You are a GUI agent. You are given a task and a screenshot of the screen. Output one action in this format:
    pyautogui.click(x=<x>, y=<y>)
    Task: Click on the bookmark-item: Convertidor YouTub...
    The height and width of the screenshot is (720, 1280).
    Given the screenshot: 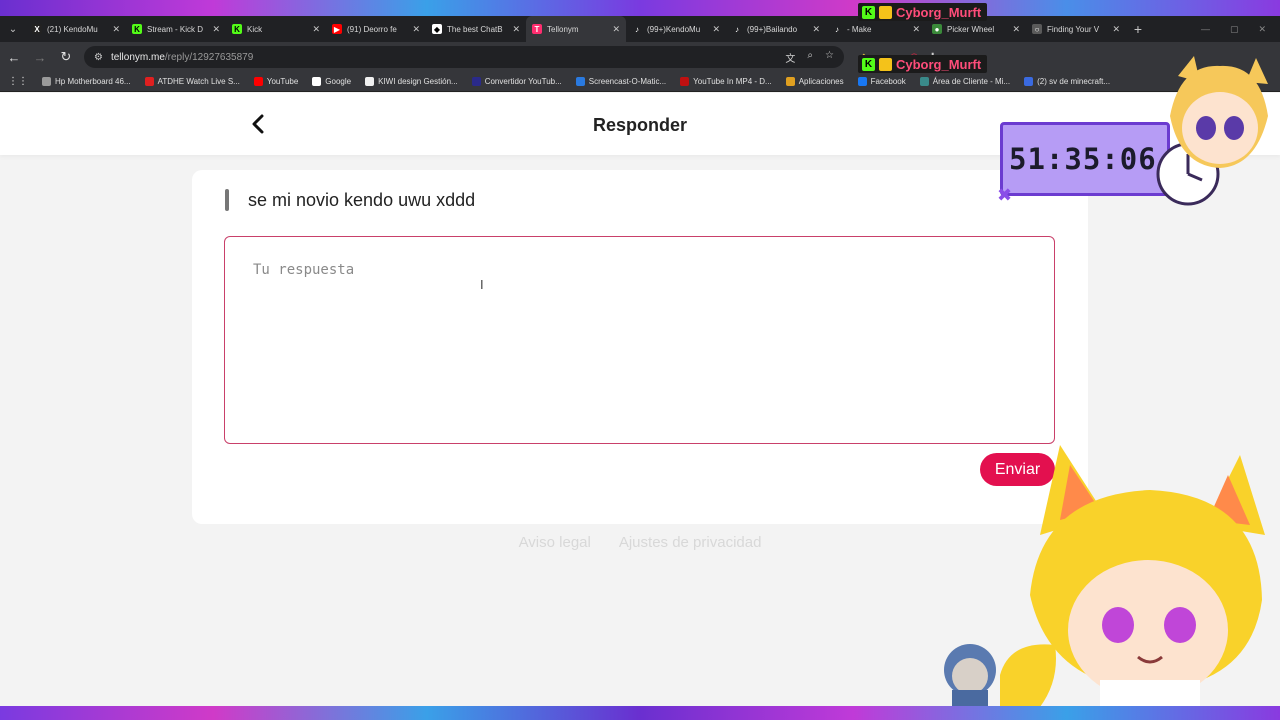 What is the action you would take?
    pyautogui.click(x=516, y=81)
    